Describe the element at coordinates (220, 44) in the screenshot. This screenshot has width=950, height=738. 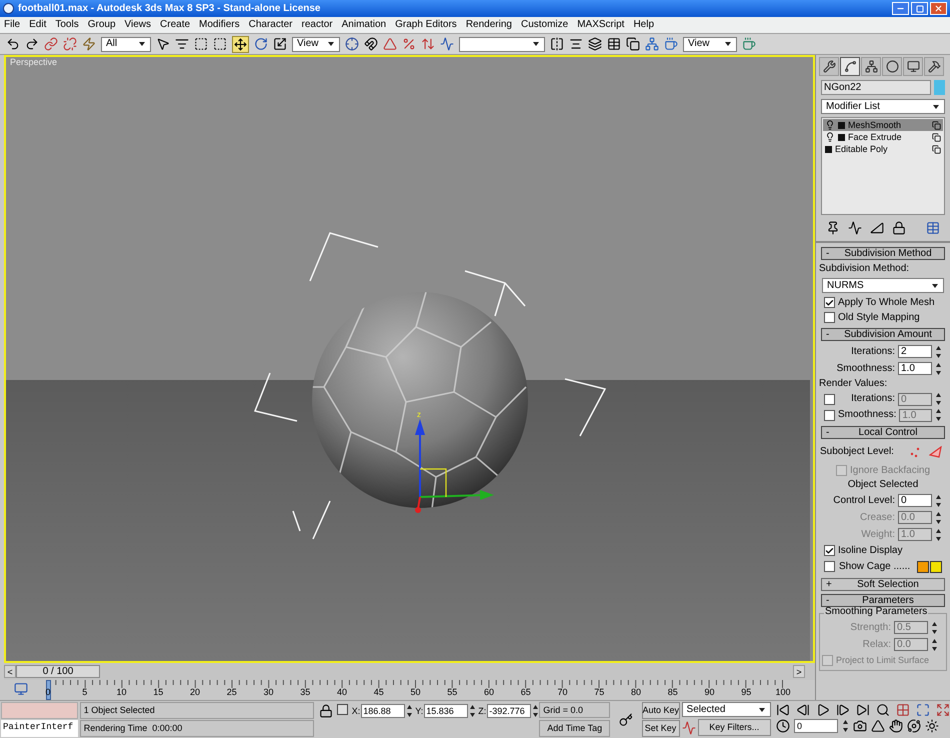
I see `box-select-icon` at that location.